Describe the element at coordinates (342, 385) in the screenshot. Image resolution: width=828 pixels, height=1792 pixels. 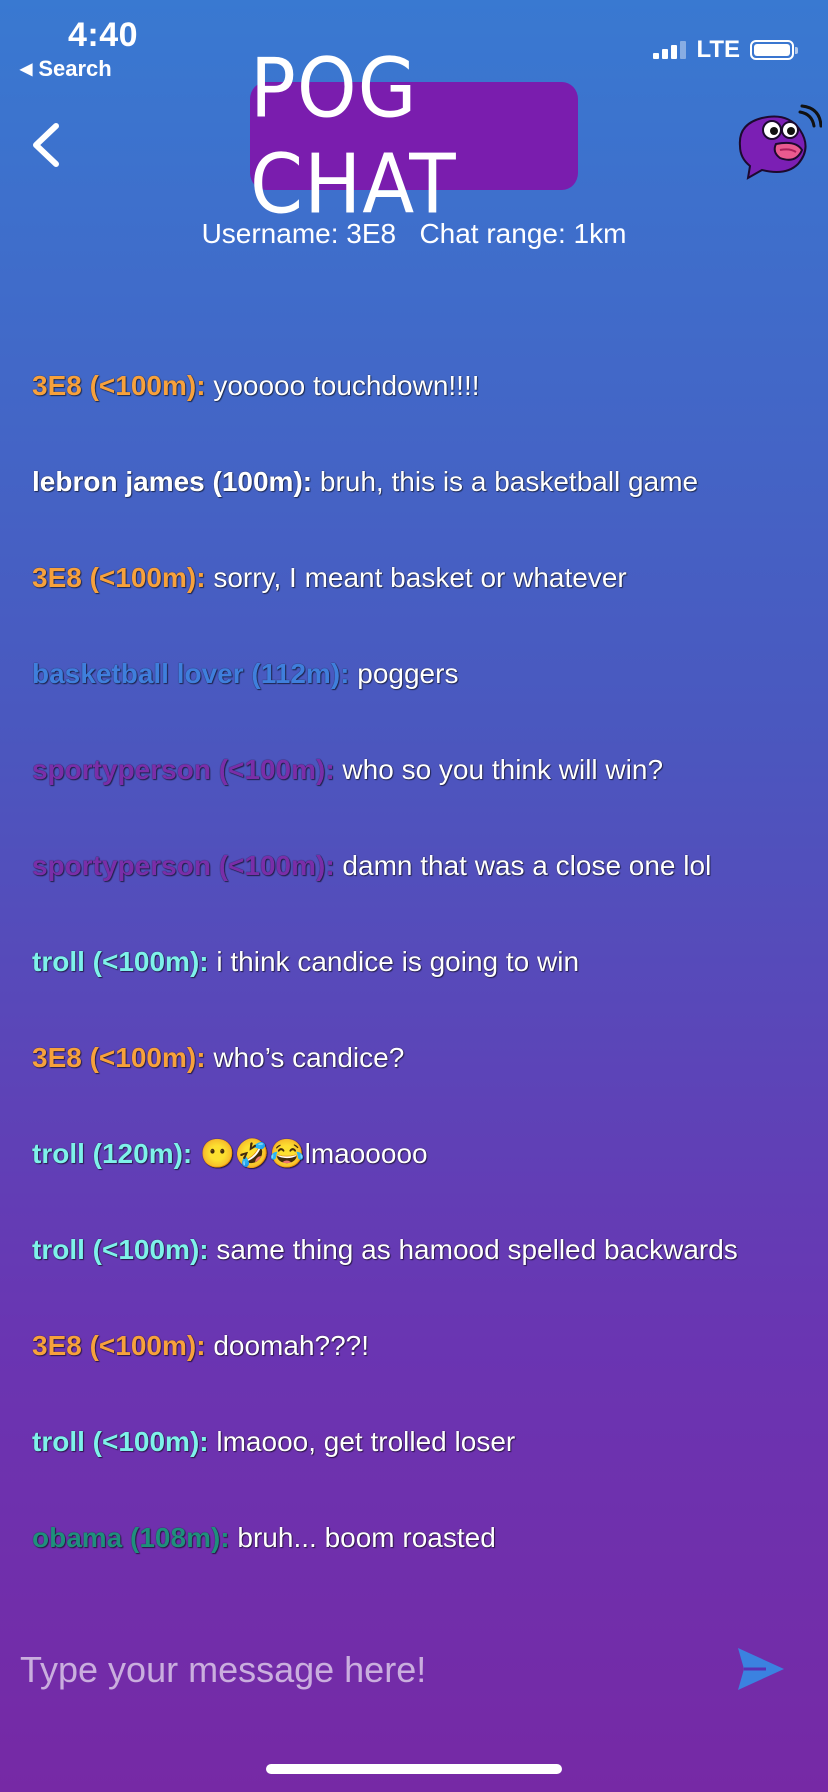
I see `message-text: yooooo touchdown!!!!` at that location.